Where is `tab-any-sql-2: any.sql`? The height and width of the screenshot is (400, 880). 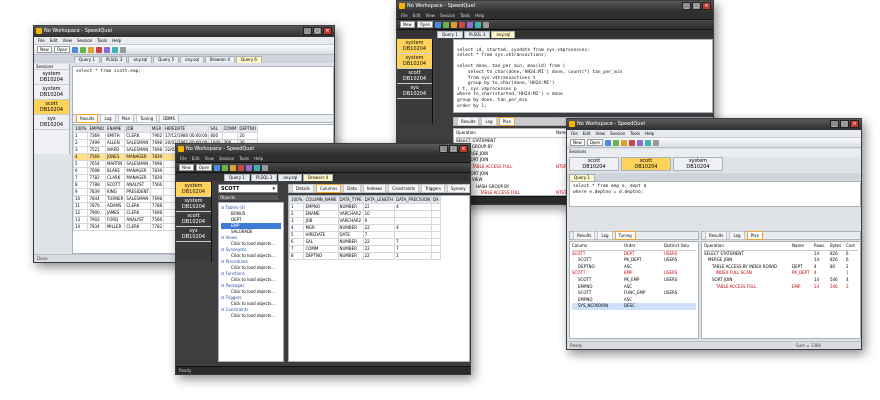 tab-any-sql-2: any.sql is located at coordinates (192, 59).